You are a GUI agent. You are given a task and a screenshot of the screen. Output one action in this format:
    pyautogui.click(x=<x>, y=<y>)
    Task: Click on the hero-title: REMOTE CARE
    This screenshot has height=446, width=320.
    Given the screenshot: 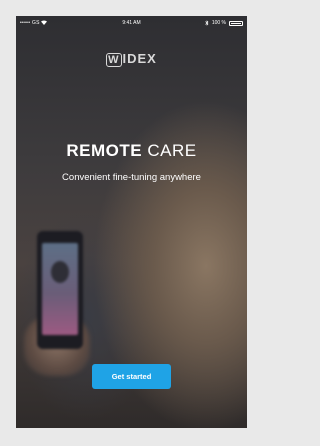 What is the action you would take?
    pyautogui.click(x=131, y=151)
    